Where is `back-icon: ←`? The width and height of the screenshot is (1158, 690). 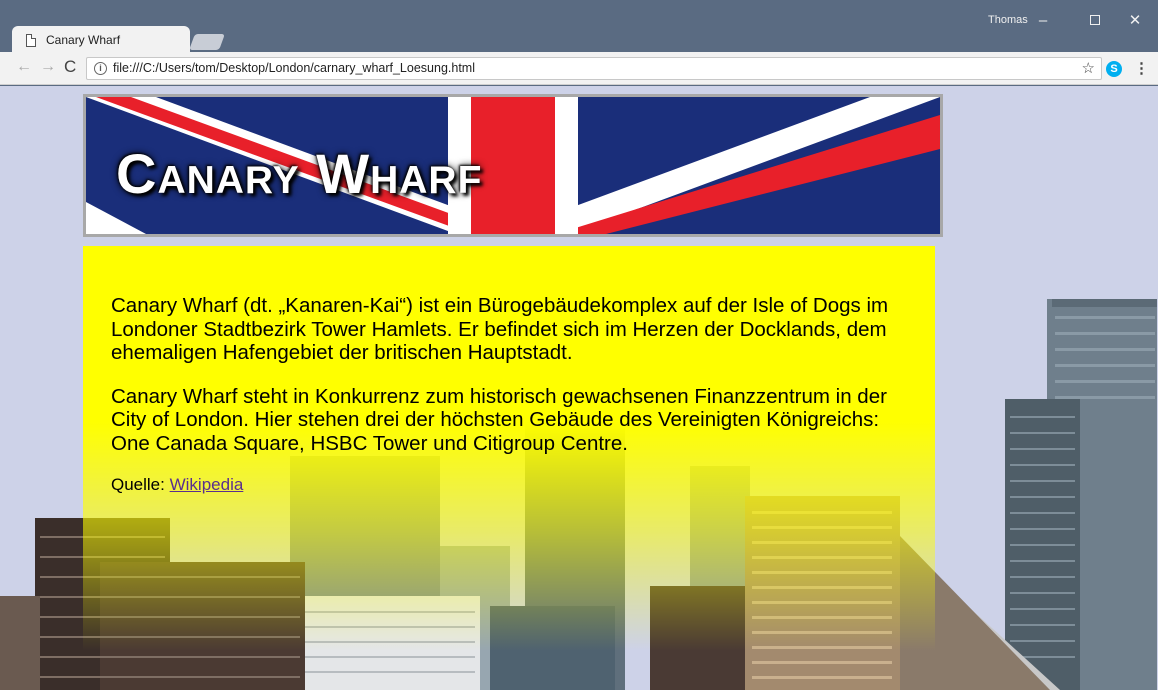
back-icon: ← is located at coordinates (24, 67).